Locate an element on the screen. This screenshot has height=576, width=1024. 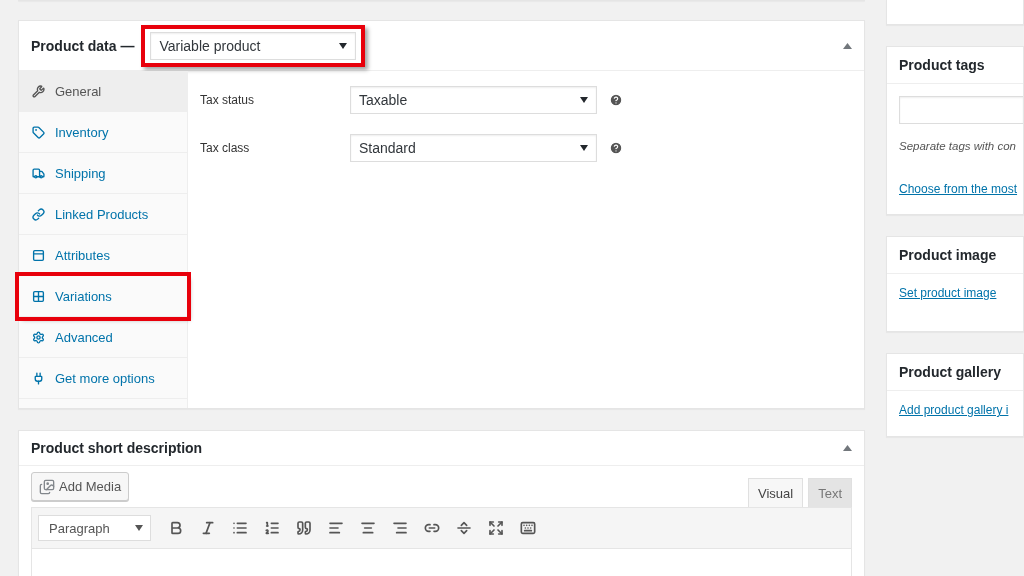
keyboard-icon is located at coordinates (528, 528).